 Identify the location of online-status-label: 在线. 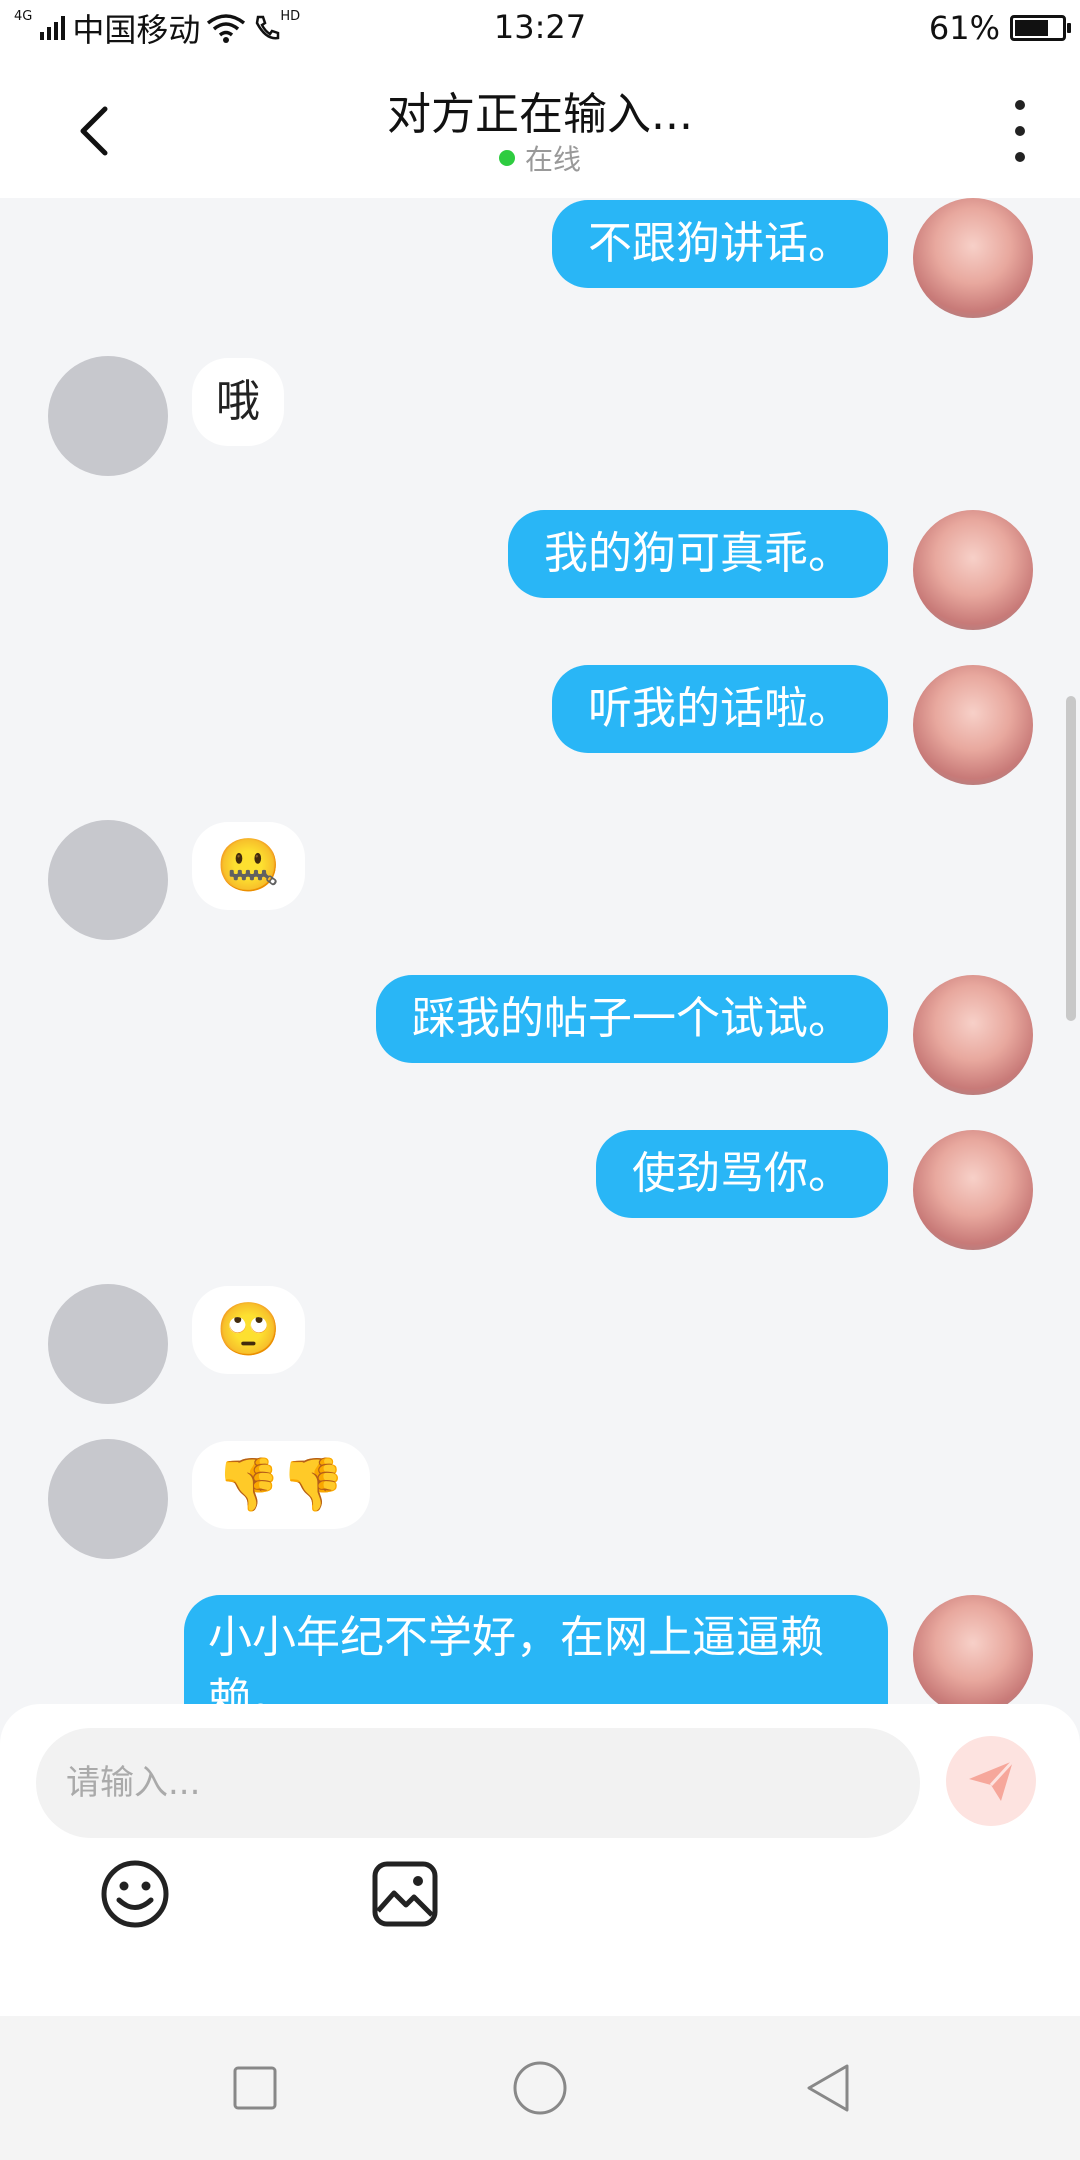
(552, 159).